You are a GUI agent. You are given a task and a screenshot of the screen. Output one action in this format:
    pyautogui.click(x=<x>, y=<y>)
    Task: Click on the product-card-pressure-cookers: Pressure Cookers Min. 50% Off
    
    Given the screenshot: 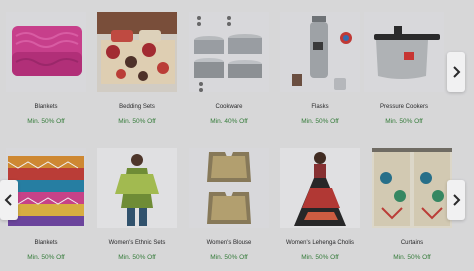 What is the action you would take?
    pyautogui.click(x=404, y=72)
    